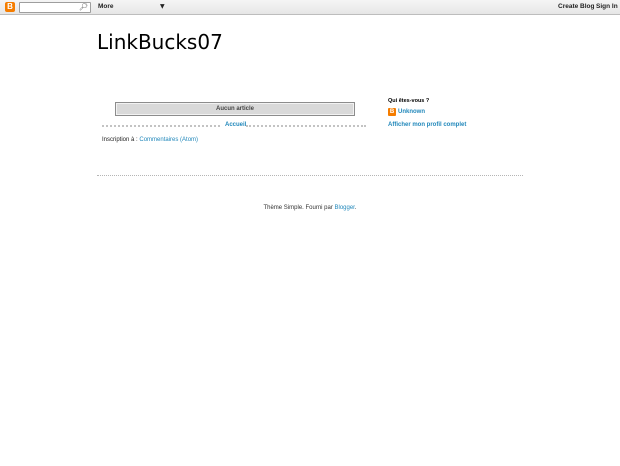 Image resolution: width=620 pixels, height=466 pixels. Describe the element at coordinates (55, 7) in the screenshot. I see `search-input: 🔎︎` at that location.